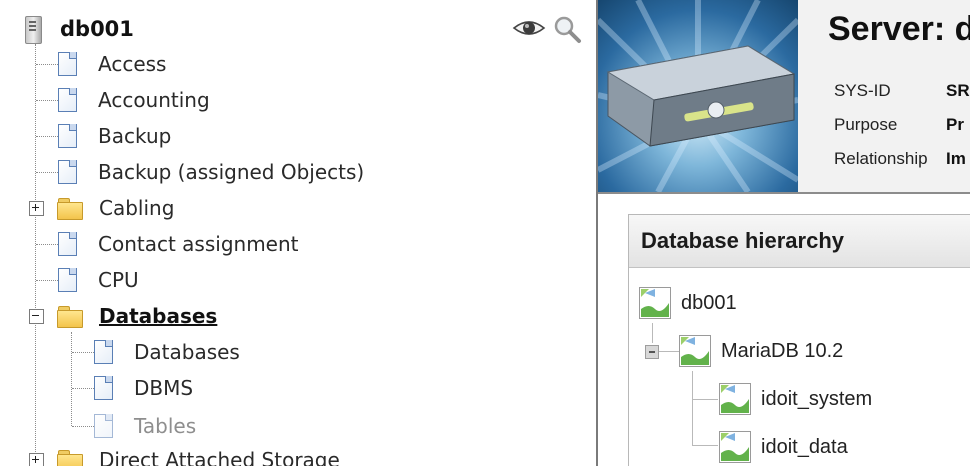  I want to click on hierarchy-node-idoit-data: idoit_data, so click(783, 447).